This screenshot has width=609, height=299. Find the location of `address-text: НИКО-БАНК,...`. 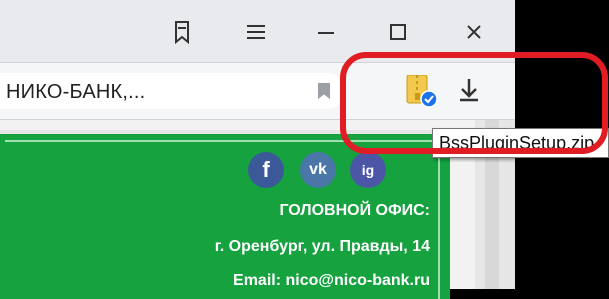

address-text: НИКО-БАНК,... is located at coordinates (76, 92).